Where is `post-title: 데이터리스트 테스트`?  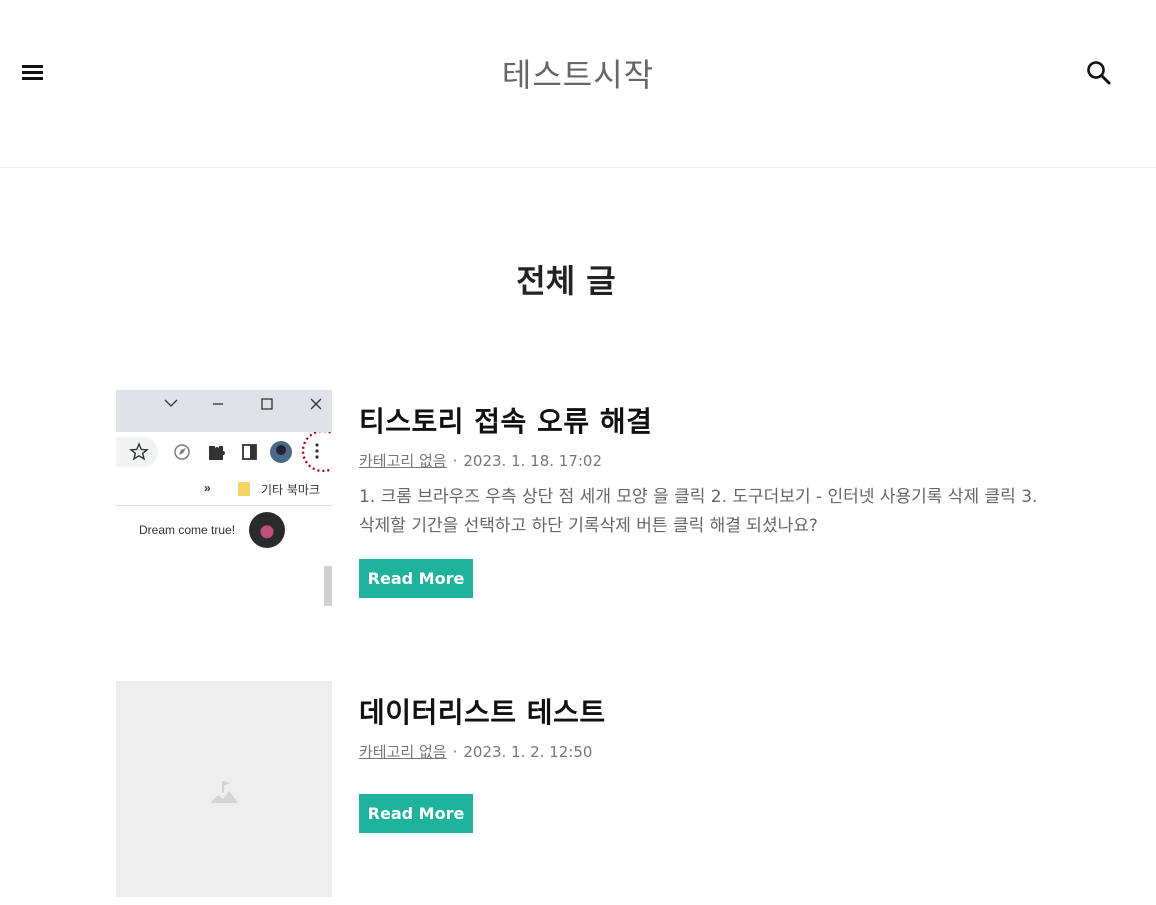 post-title: 데이터리스트 테스트 is located at coordinates (699, 711).